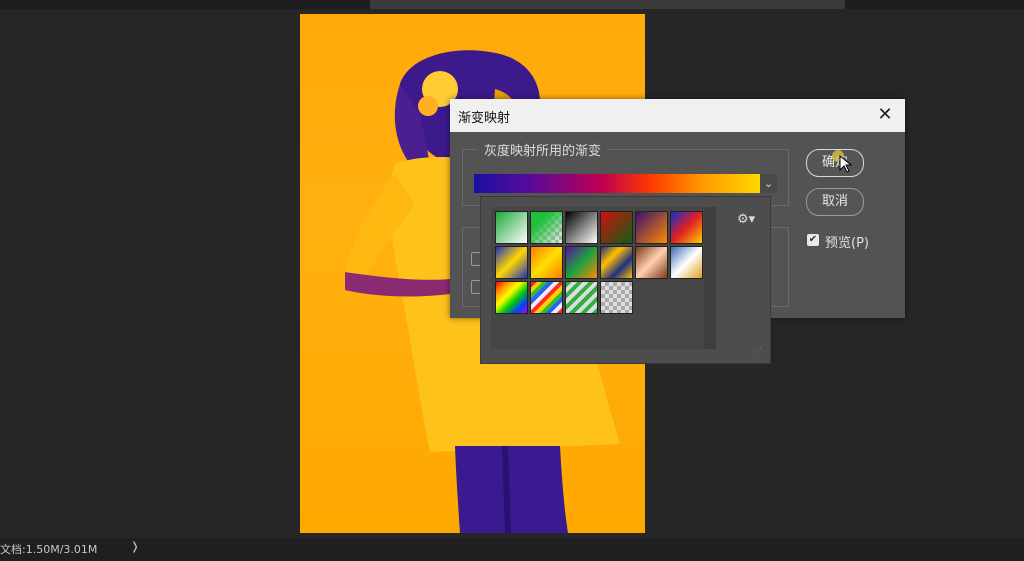 The image size is (1024, 561). What do you see at coordinates (617, 183) in the screenshot?
I see `gradient-preview-bar` at bounding box center [617, 183].